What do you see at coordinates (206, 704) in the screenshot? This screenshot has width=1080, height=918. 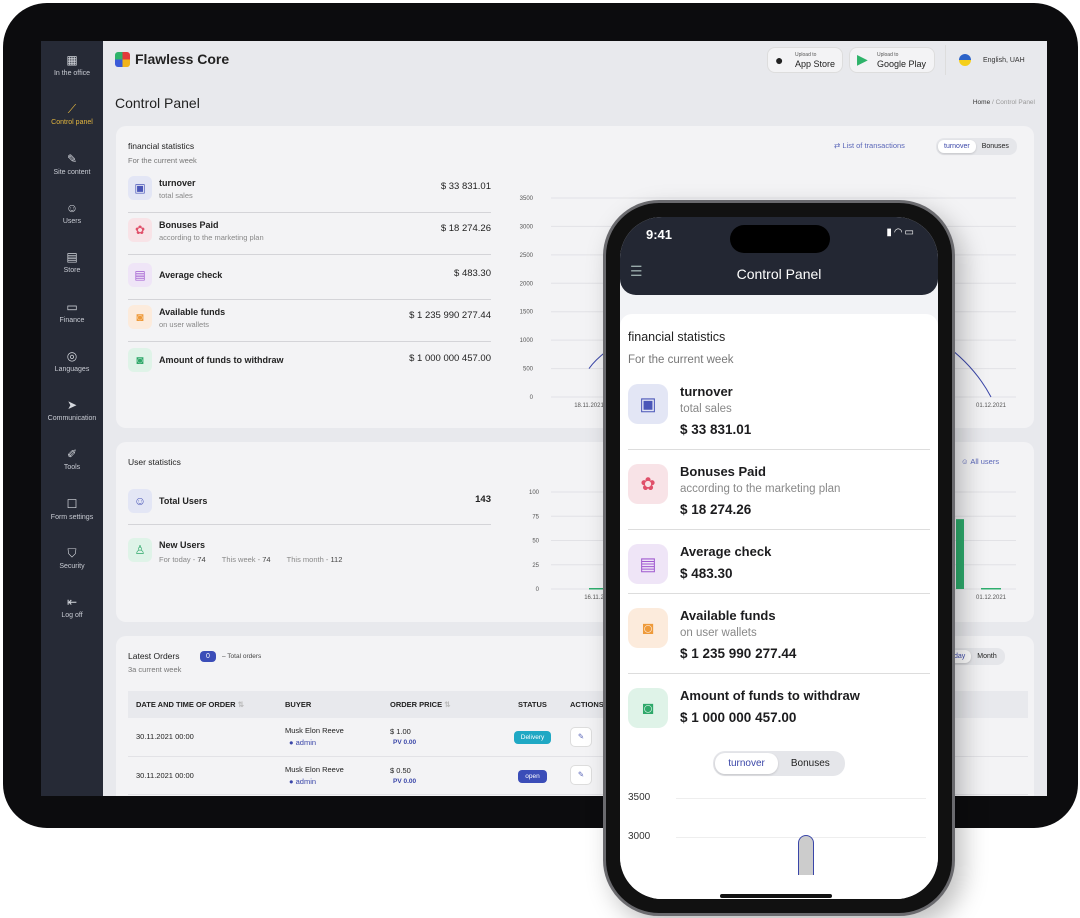 I see `col-date: DATE AND TIME OF ORDER ⇅` at bounding box center [206, 704].